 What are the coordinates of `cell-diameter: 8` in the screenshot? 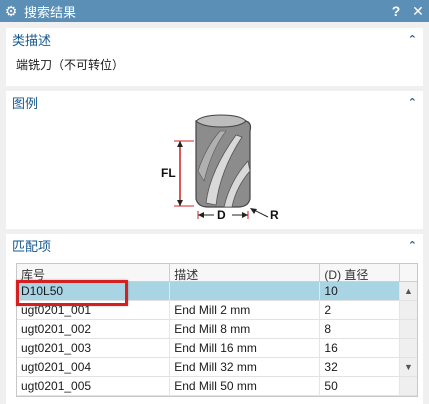 It's located at (360, 329).